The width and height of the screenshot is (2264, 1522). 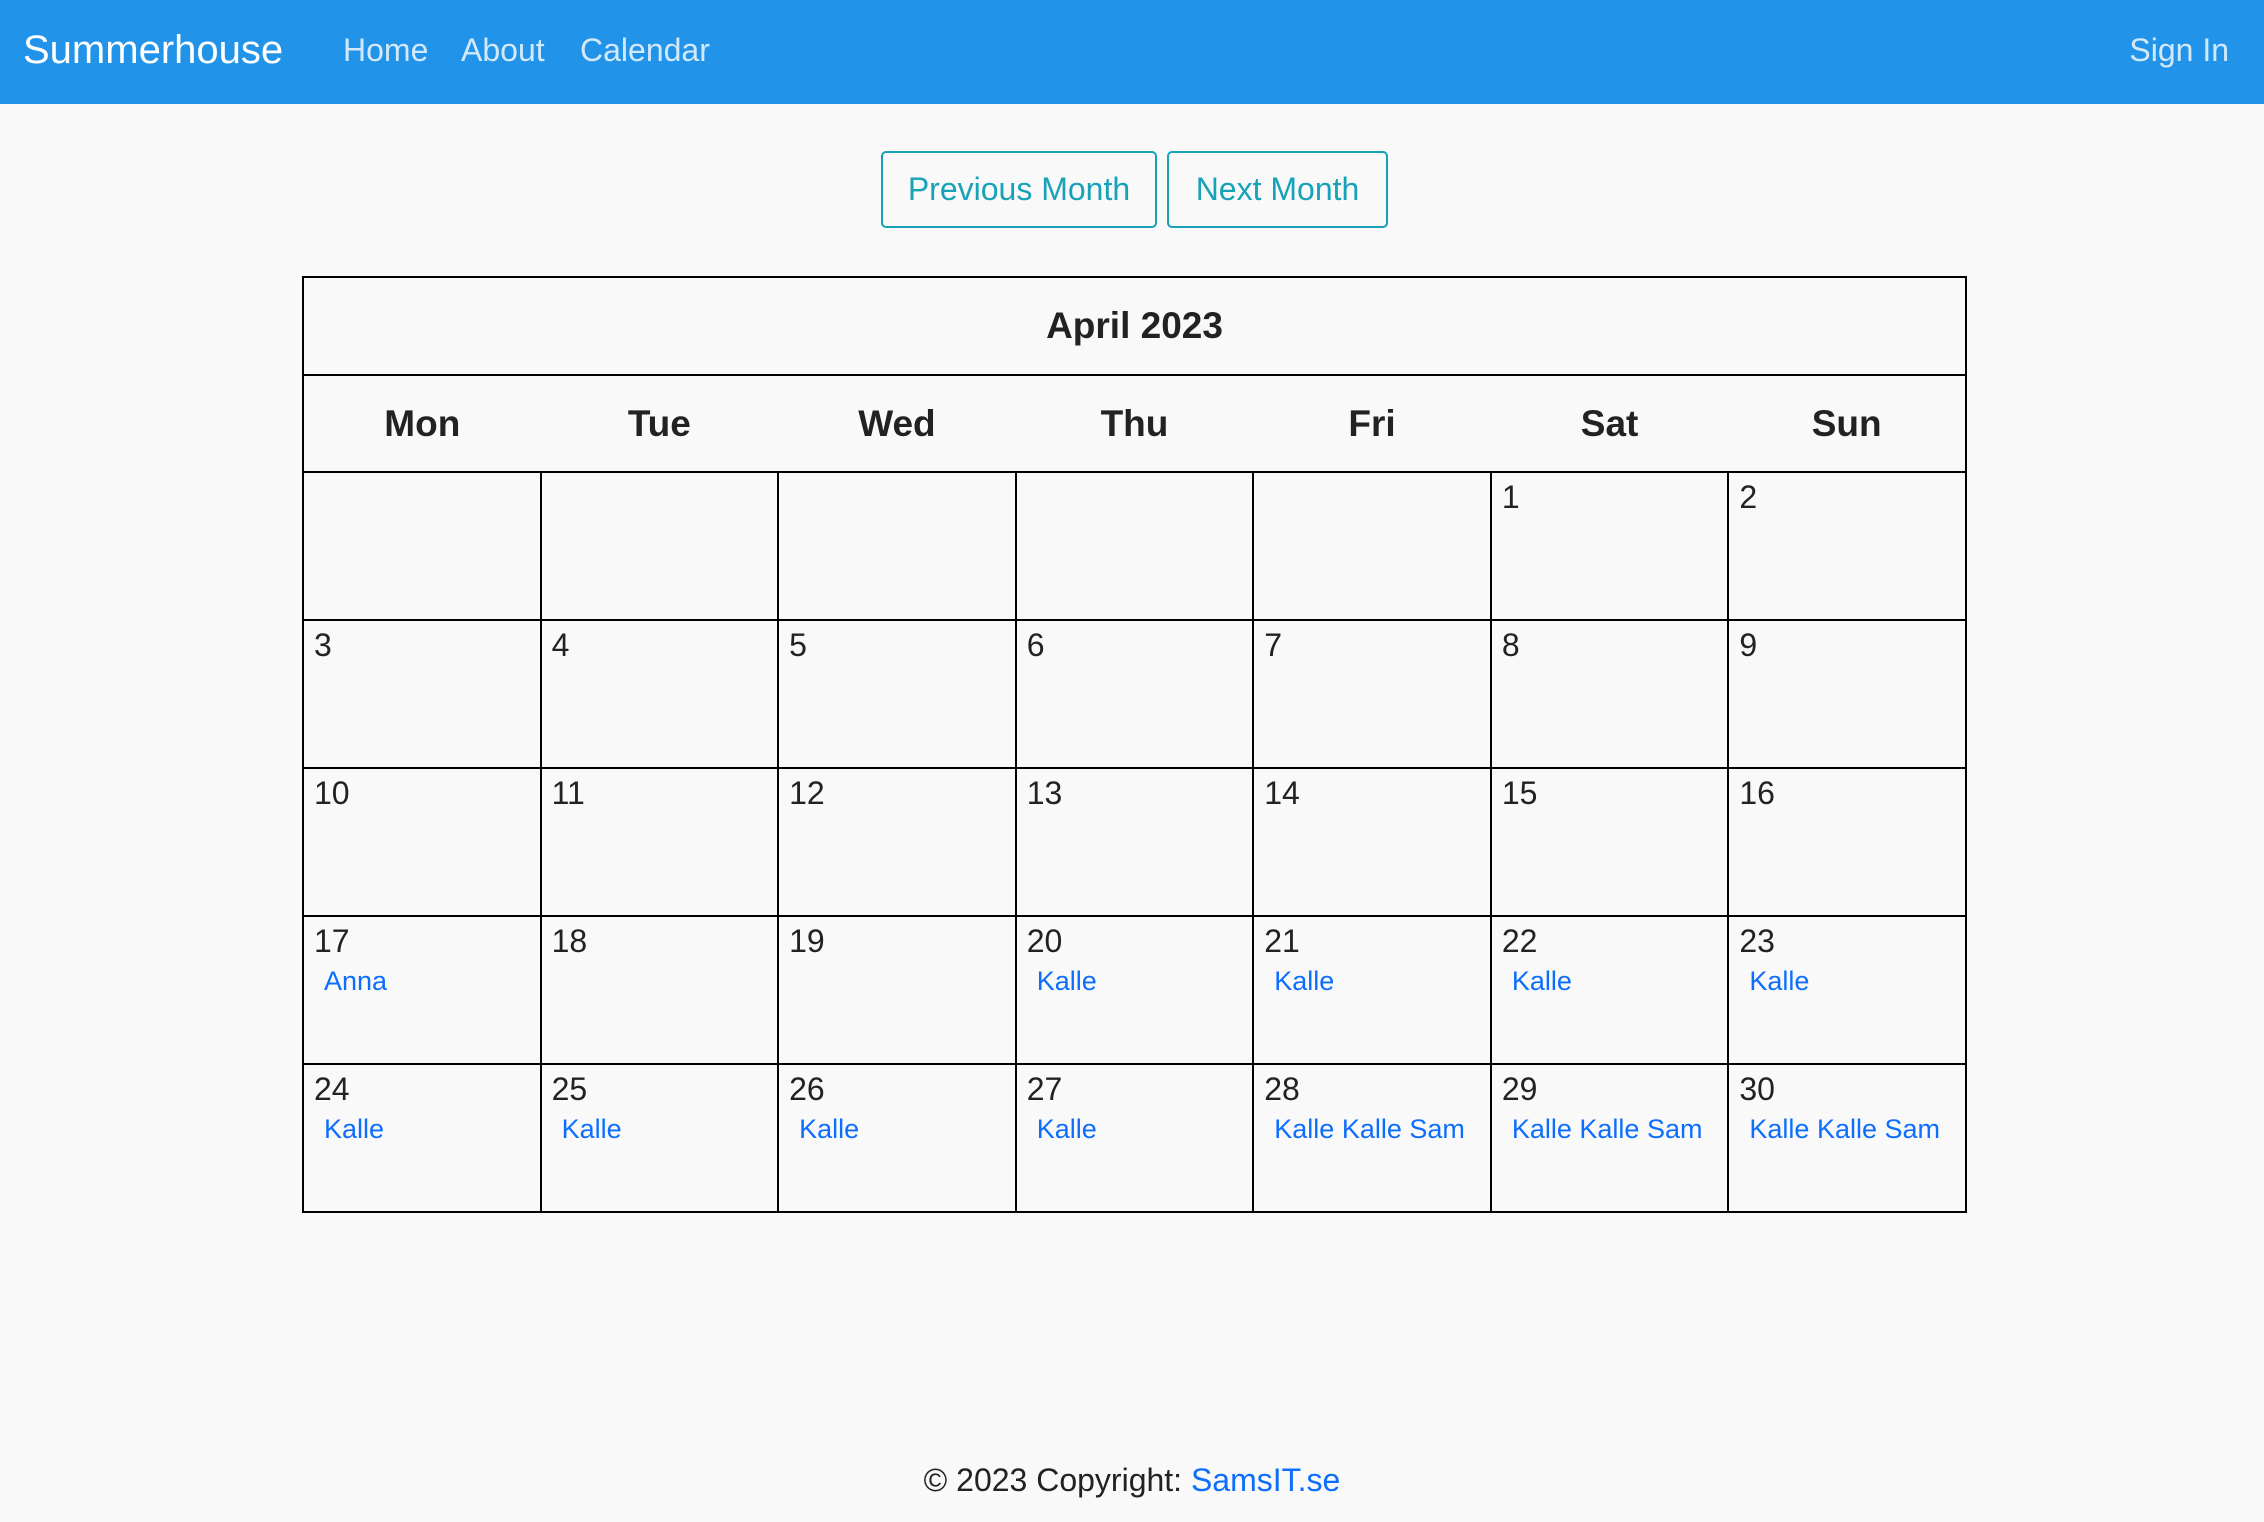 I want to click on calendar-week-row: 12, so click(x=1134, y=546).